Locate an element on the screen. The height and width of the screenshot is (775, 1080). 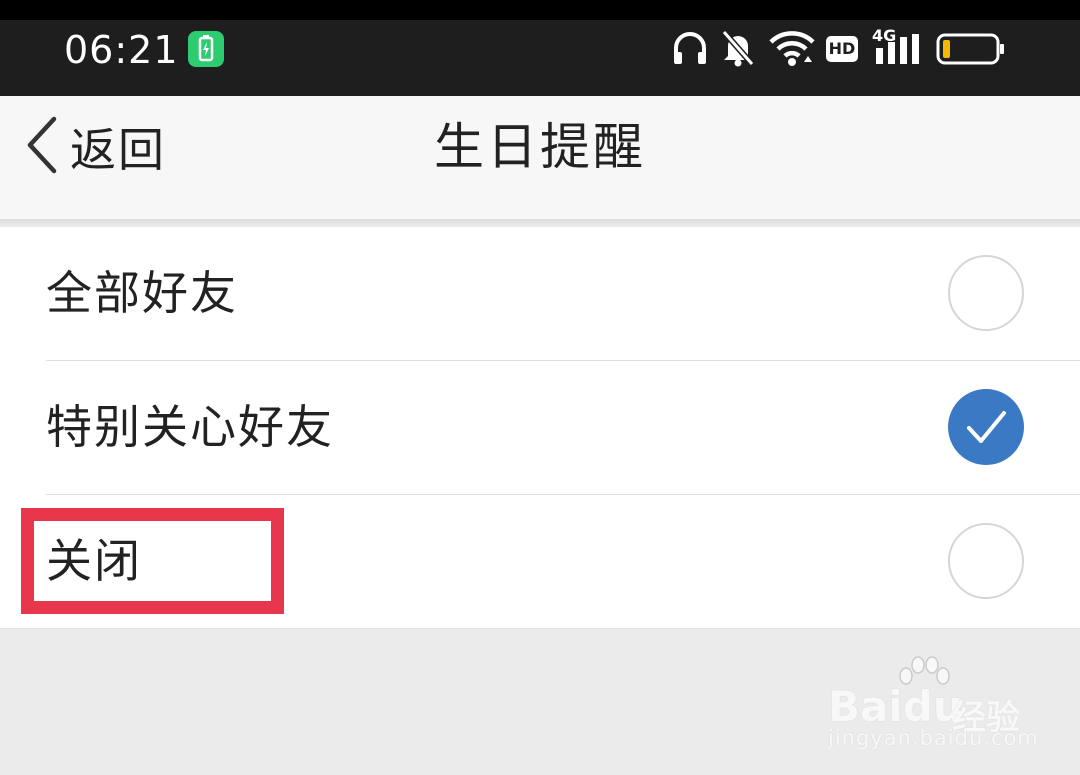
headphones-icon is located at coordinates (690, 50).